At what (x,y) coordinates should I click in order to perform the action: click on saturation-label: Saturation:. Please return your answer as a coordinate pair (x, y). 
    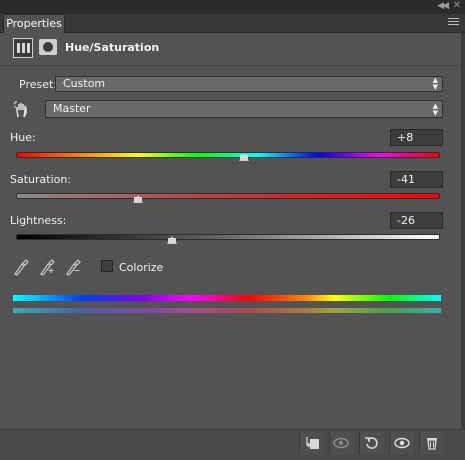
    Looking at the image, I should click on (41, 179).